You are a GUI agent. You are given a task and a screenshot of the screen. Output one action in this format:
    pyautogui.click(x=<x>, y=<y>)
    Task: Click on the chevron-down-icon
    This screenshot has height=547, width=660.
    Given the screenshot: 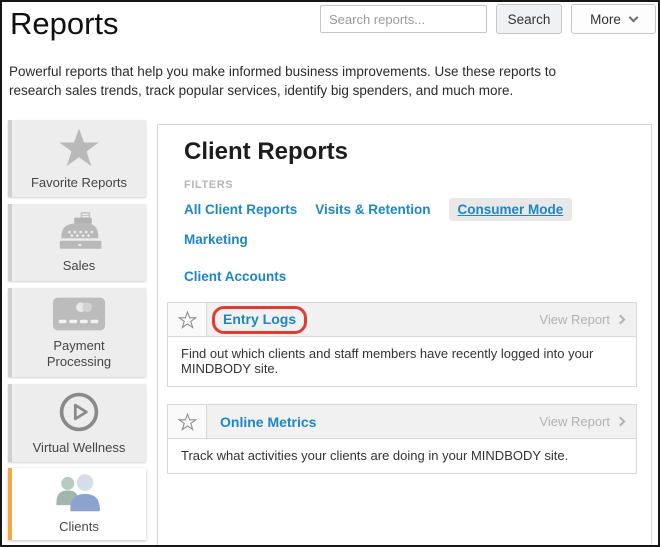 What is the action you would take?
    pyautogui.click(x=633, y=17)
    